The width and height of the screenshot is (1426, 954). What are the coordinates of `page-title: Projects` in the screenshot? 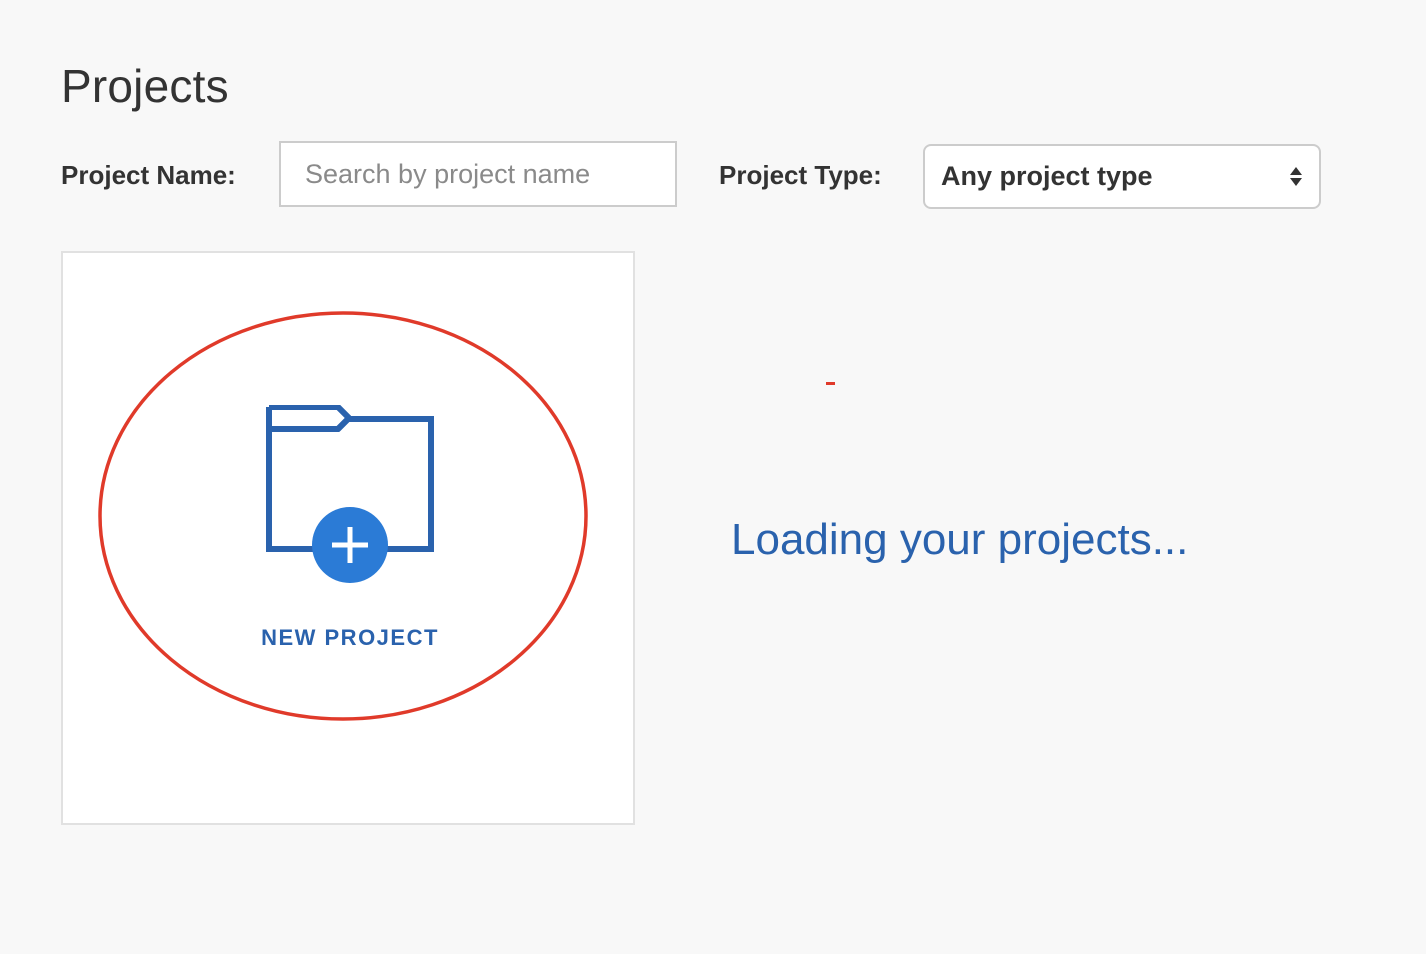 It's located at (145, 85).